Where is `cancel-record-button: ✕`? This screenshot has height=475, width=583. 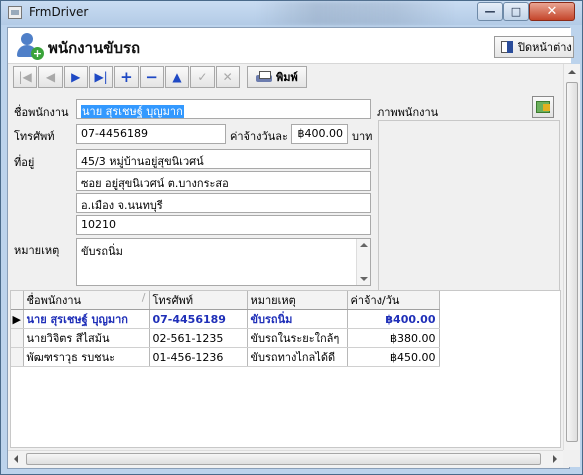
cancel-record-button: ✕ is located at coordinates (227, 77).